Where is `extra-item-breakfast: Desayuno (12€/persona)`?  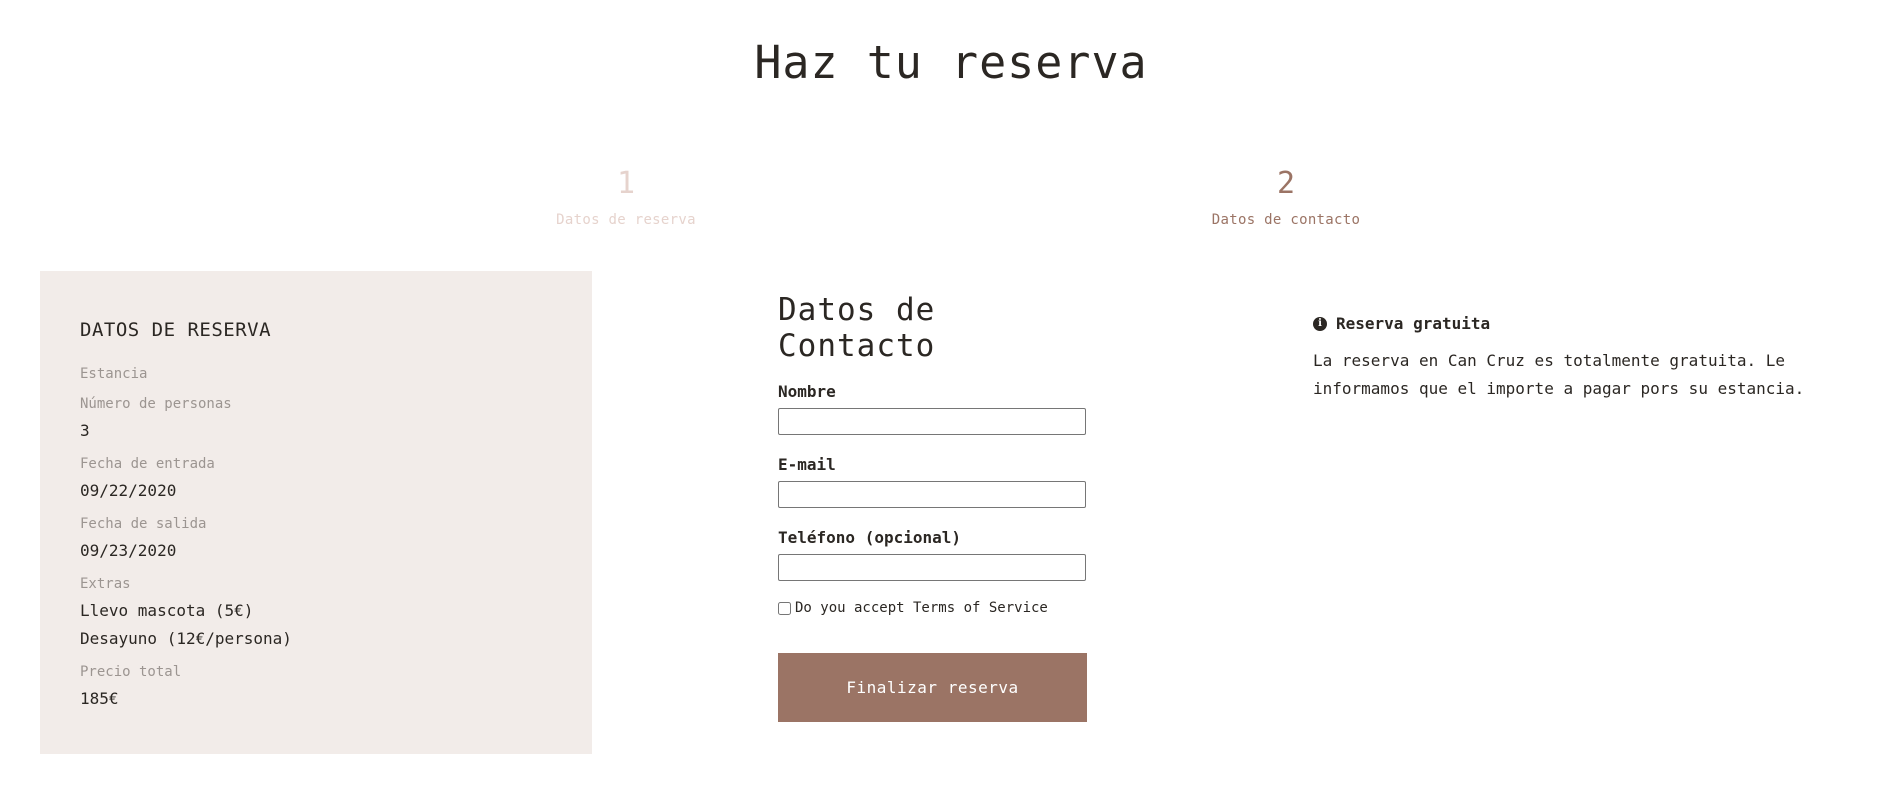
extra-item-breakfast: Desayuno (12€/persona) is located at coordinates (186, 638).